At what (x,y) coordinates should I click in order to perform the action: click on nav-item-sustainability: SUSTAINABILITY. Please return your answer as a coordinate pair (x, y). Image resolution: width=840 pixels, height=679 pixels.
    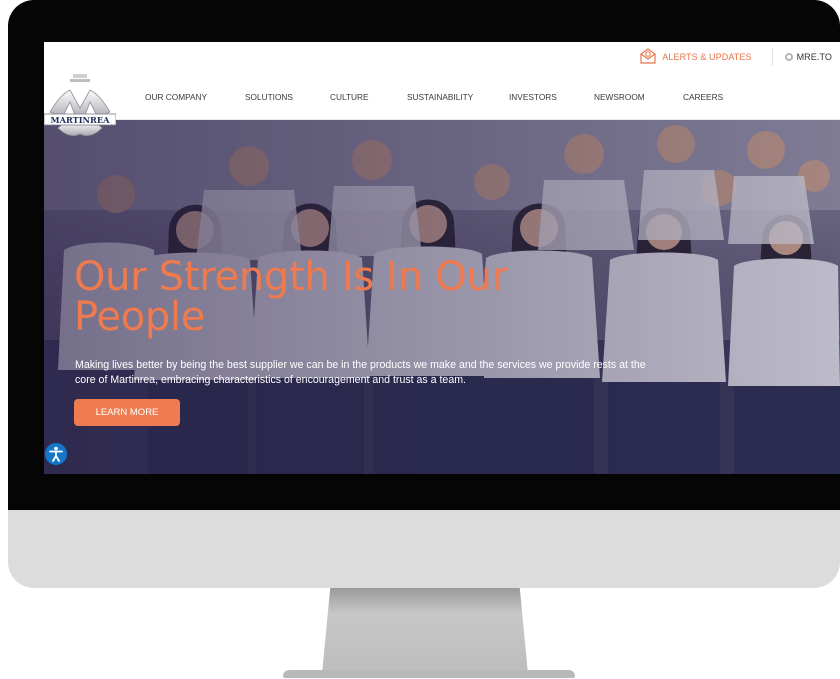
    Looking at the image, I should click on (440, 97).